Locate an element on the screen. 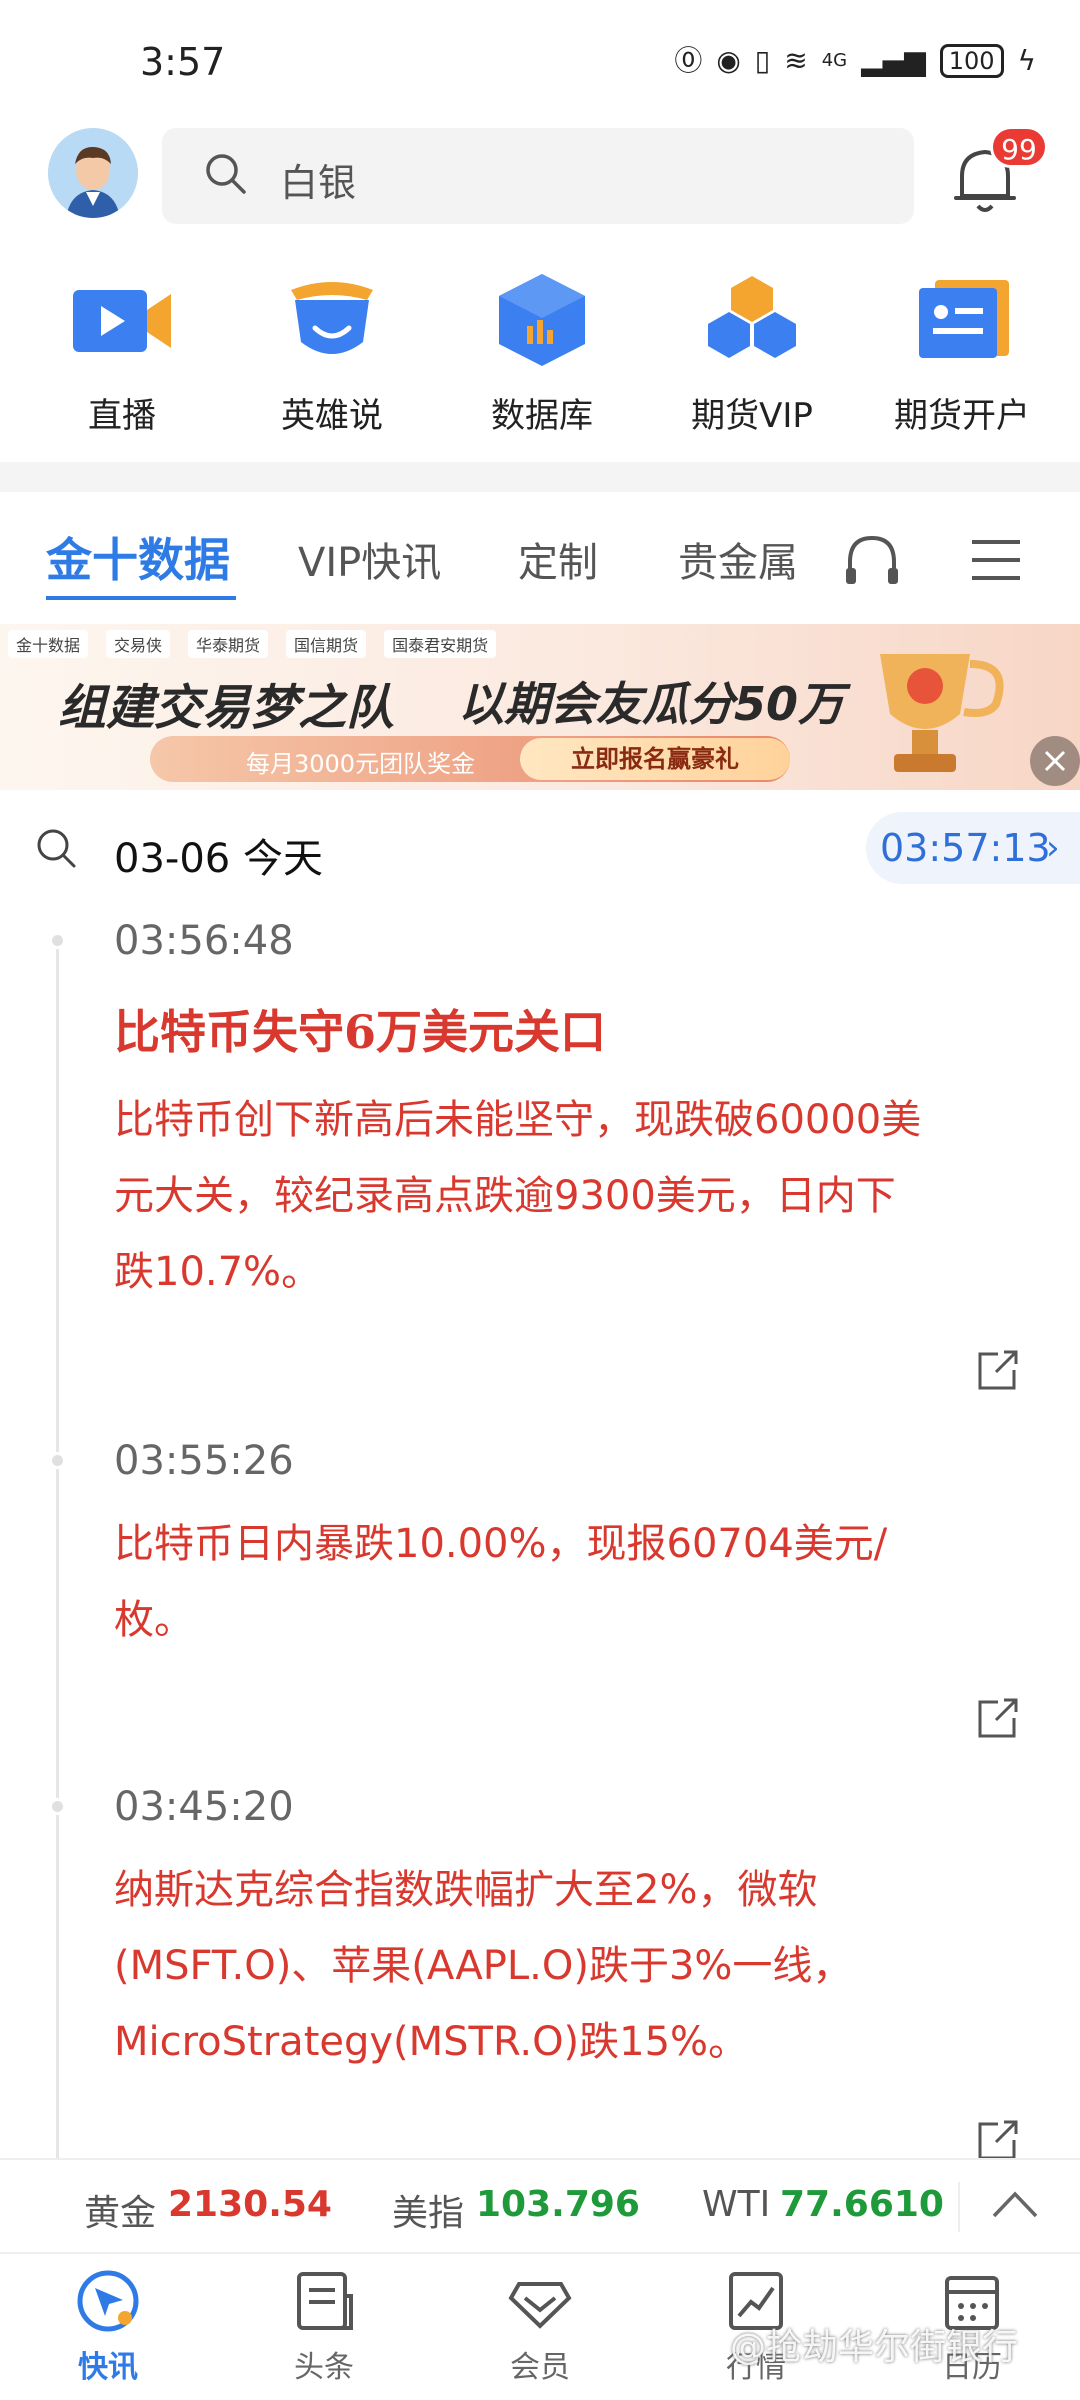  notification-badge: 99 is located at coordinates (1019, 147).